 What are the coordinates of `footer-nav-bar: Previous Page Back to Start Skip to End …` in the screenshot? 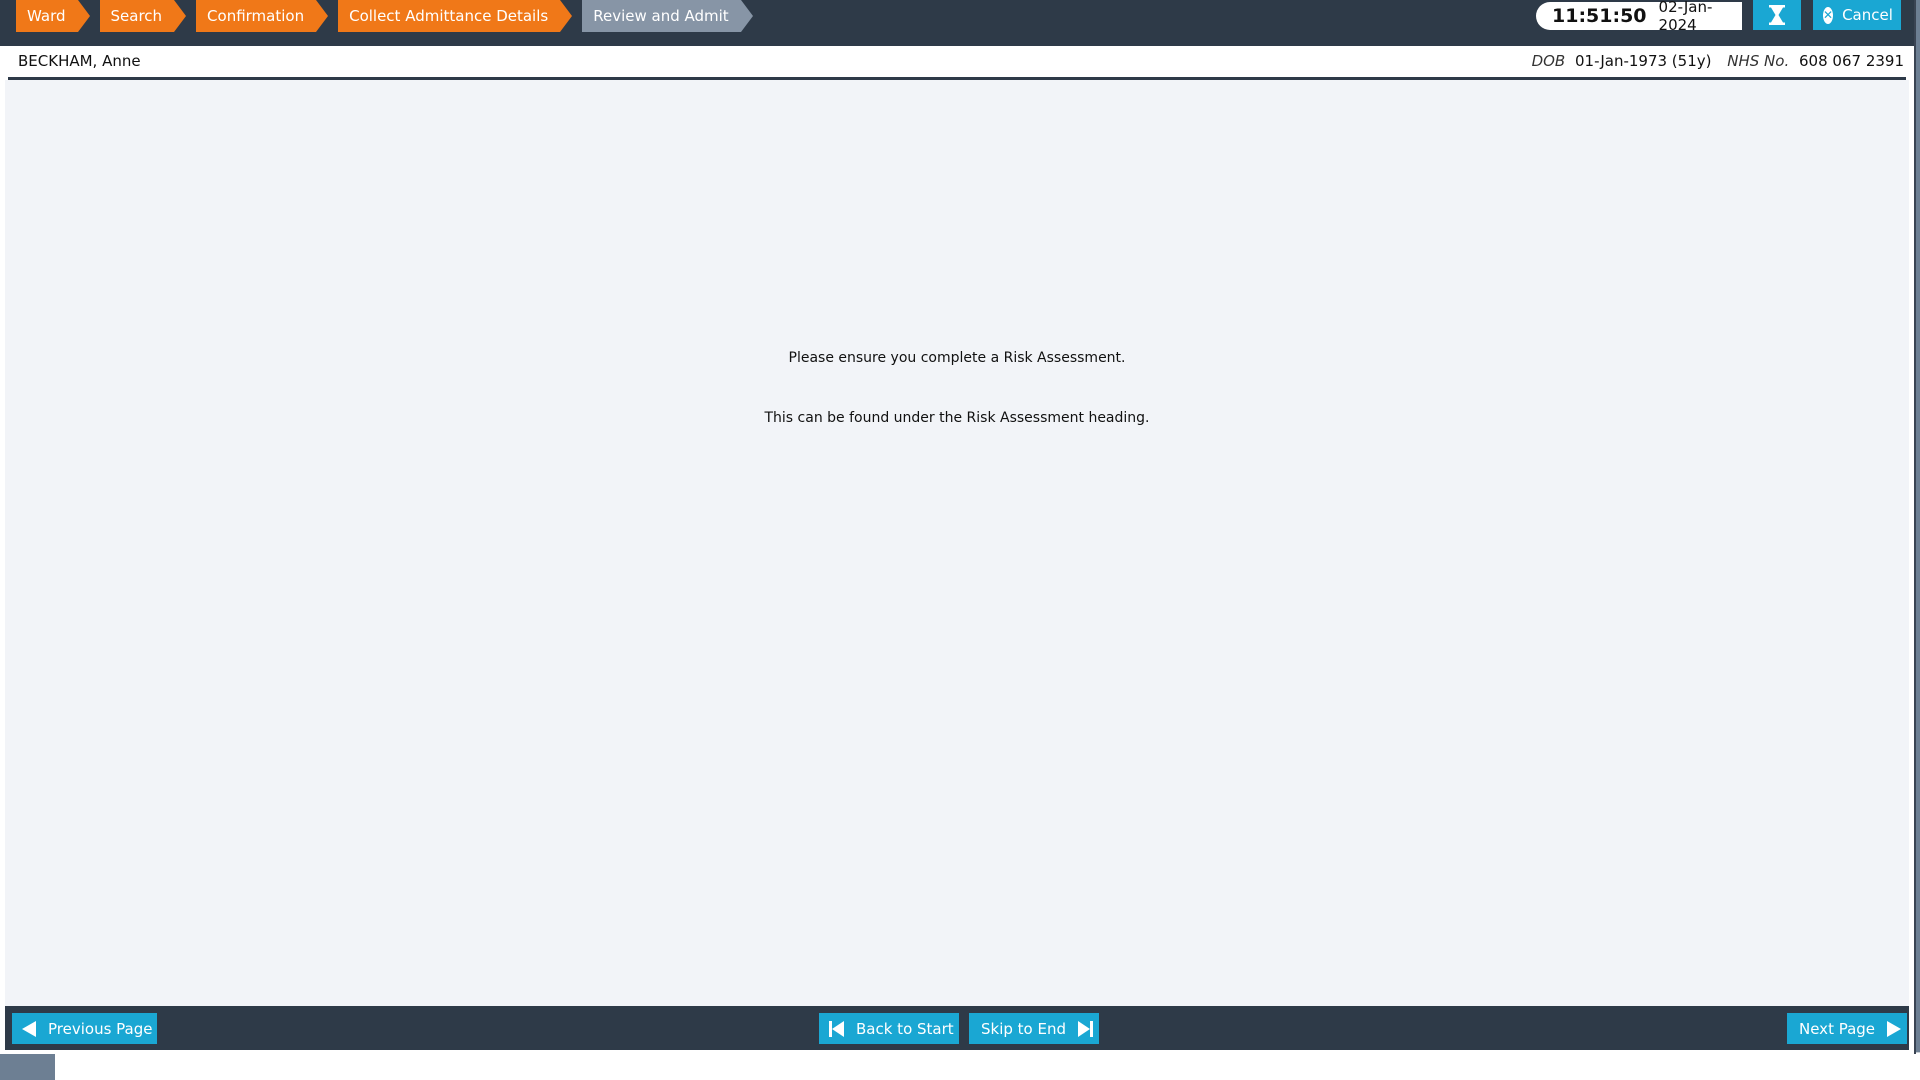 It's located at (957, 1028).